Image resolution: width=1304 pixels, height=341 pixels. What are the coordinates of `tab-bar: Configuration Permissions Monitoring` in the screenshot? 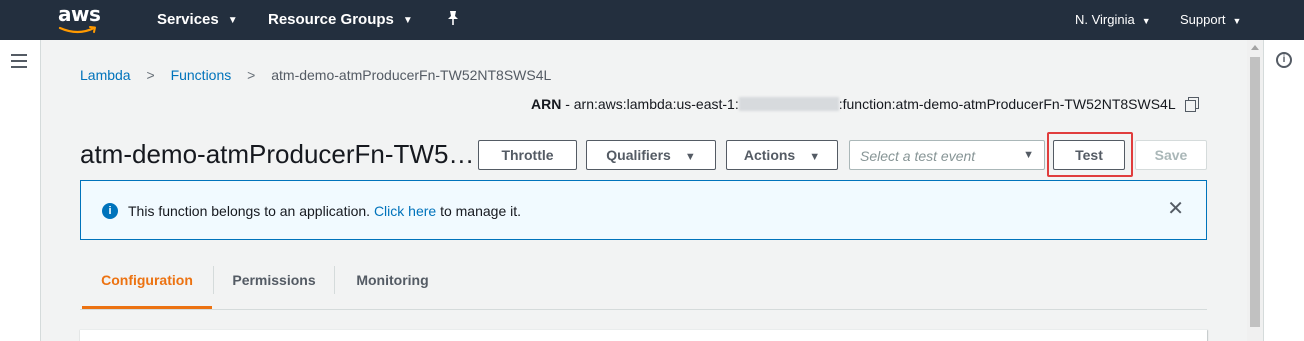 It's located at (643, 284).